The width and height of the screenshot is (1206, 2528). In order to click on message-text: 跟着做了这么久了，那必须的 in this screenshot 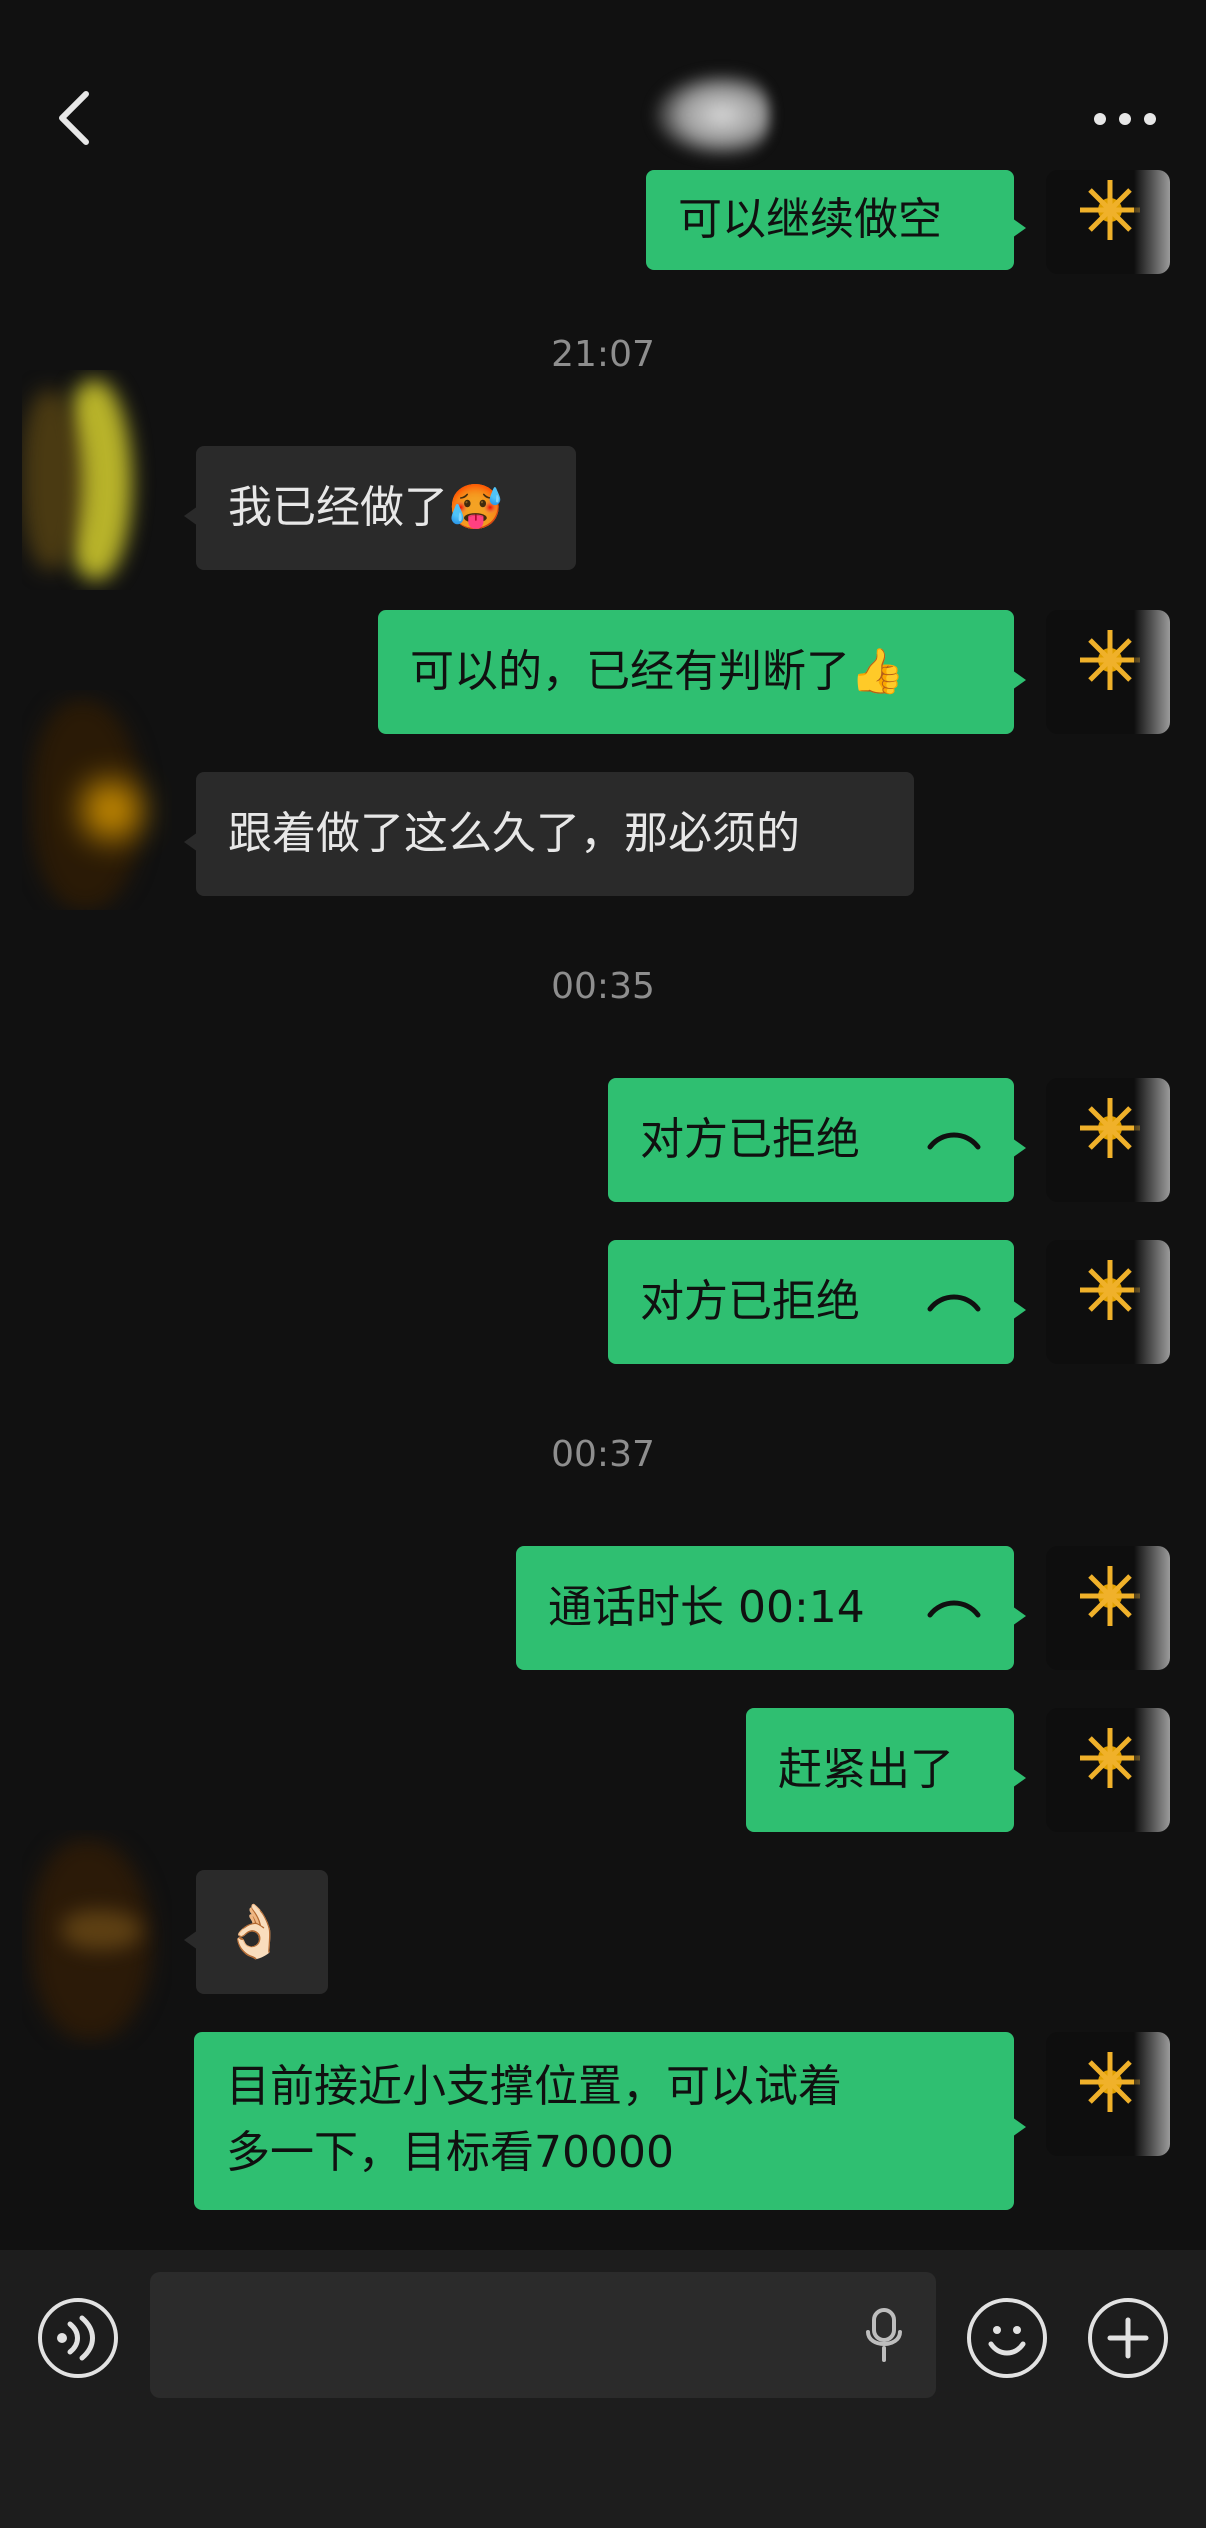, I will do `click(514, 833)`.